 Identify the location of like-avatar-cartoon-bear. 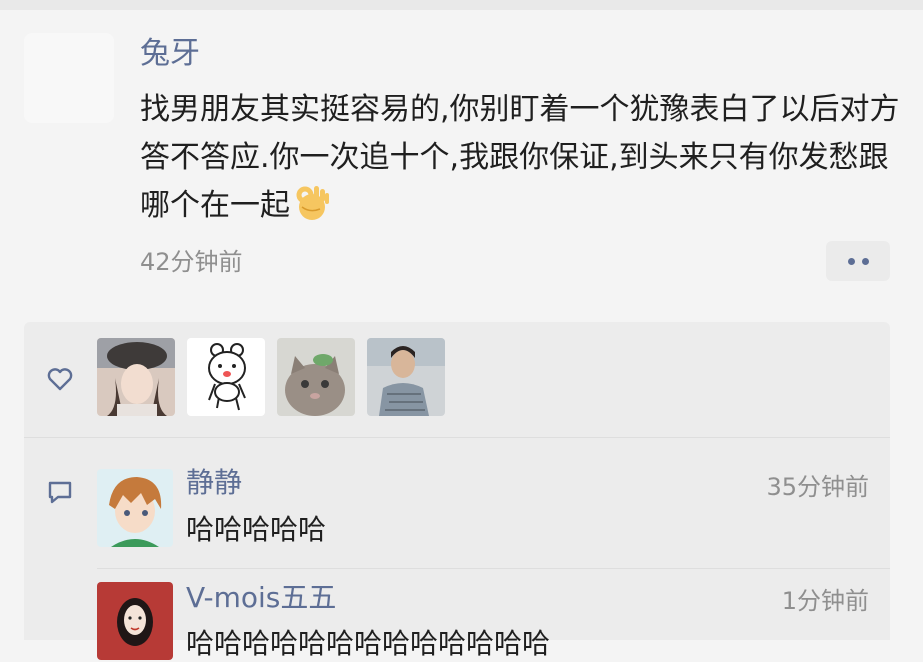
(226, 377).